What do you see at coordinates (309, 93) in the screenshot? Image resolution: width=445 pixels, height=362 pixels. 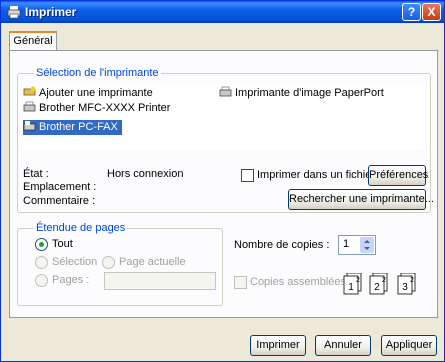 I see `printer-name: Imprimante d'image PaperPort` at bounding box center [309, 93].